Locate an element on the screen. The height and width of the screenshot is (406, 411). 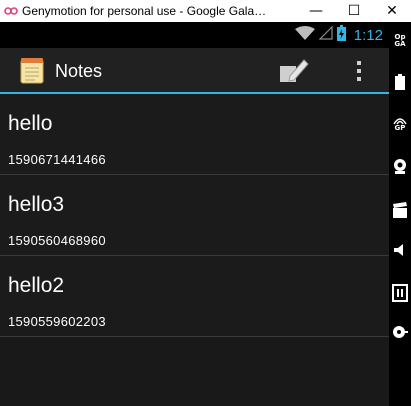
battery-icon is located at coordinates (341, 35).